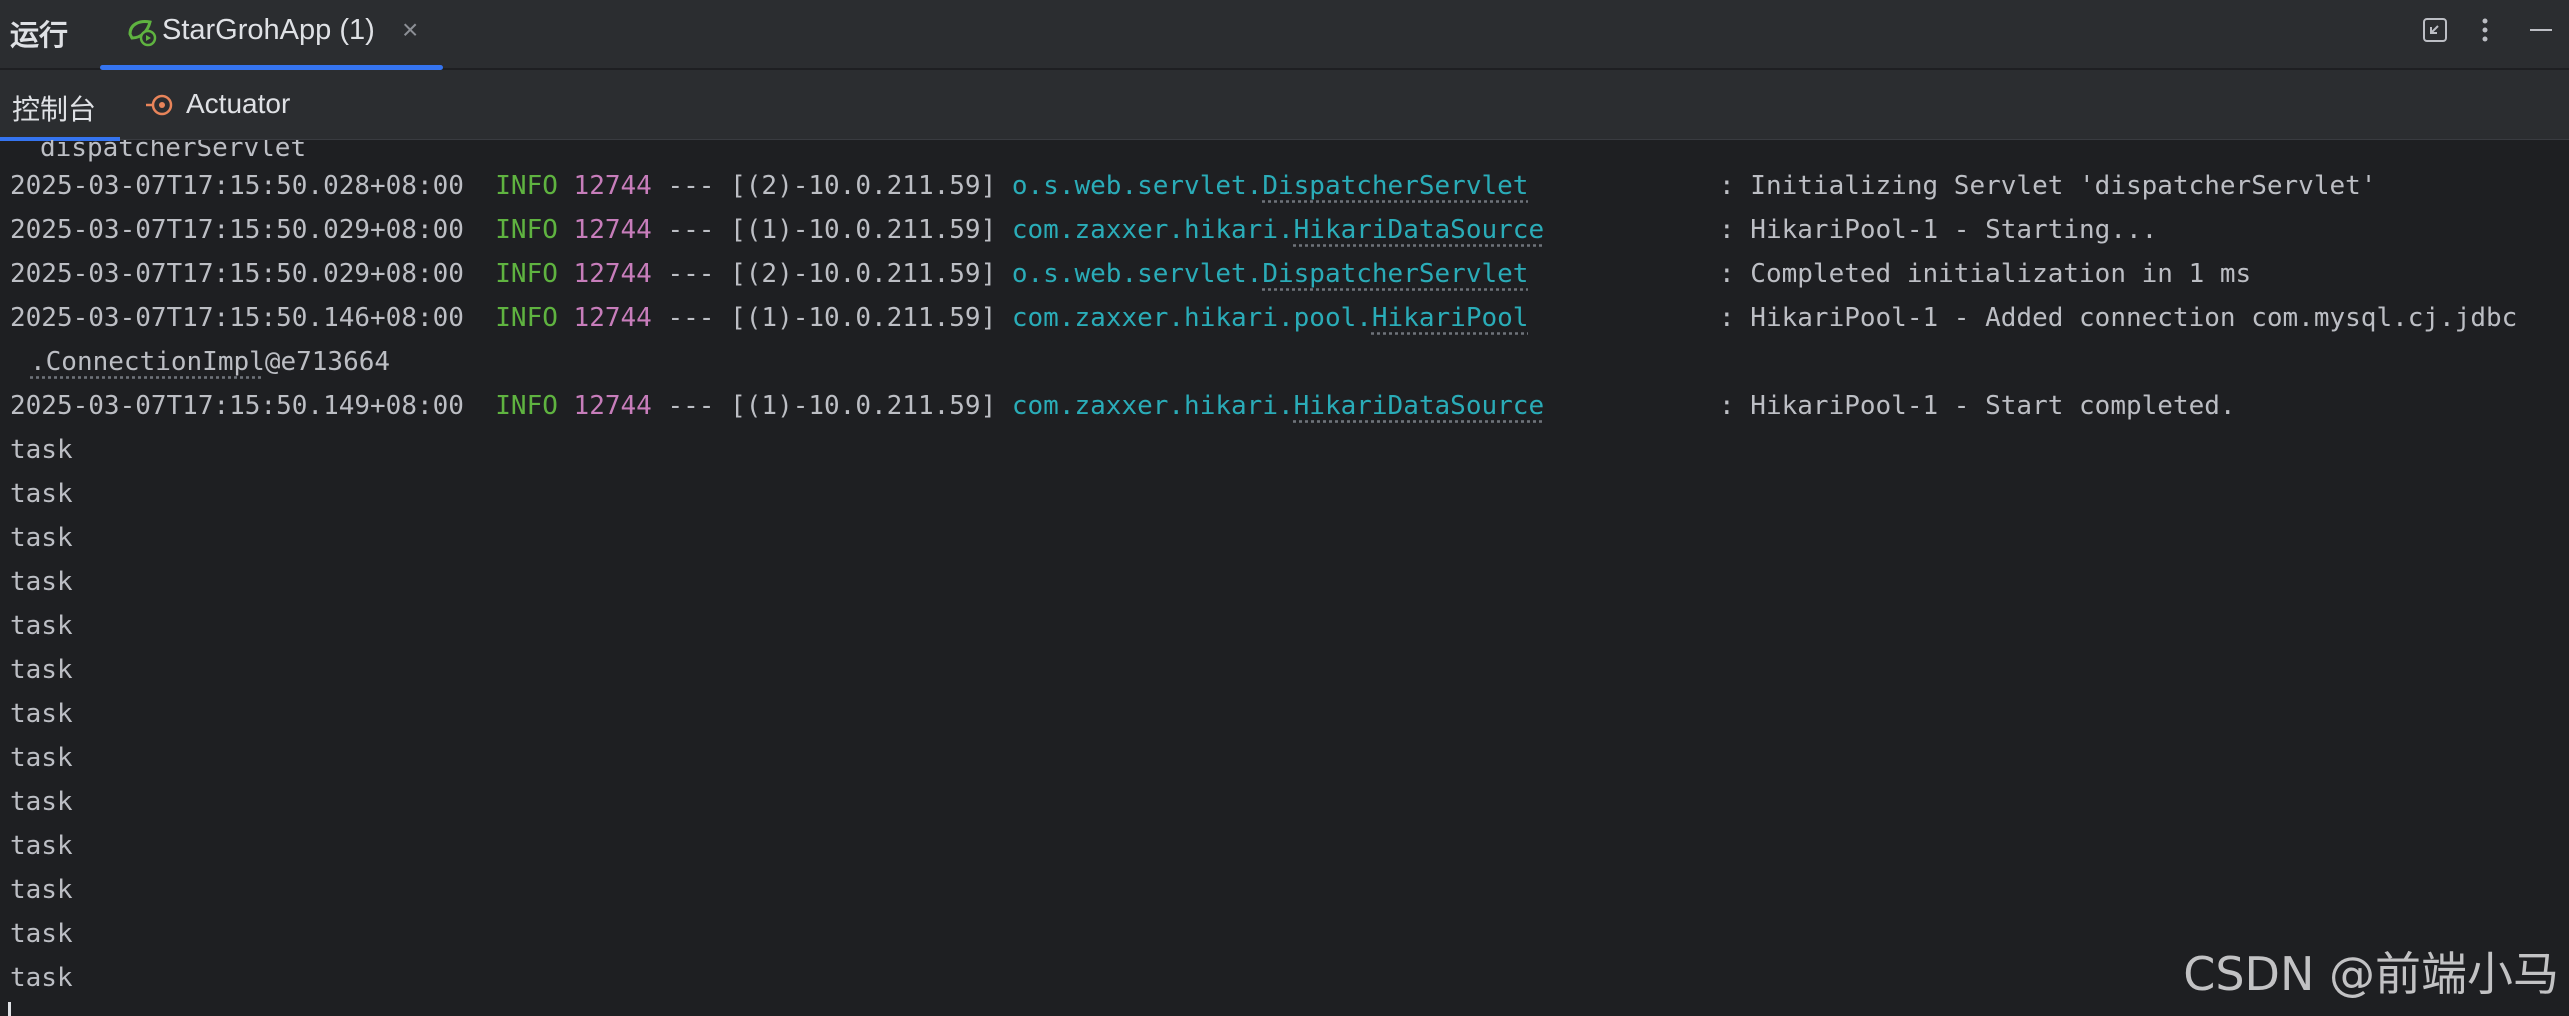 This screenshot has height=1016, width=2569. Describe the element at coordinates (1191, 318) in the screenshot. I see `log-logger-package: com.zaxxer.hikari.pool.` at that location.